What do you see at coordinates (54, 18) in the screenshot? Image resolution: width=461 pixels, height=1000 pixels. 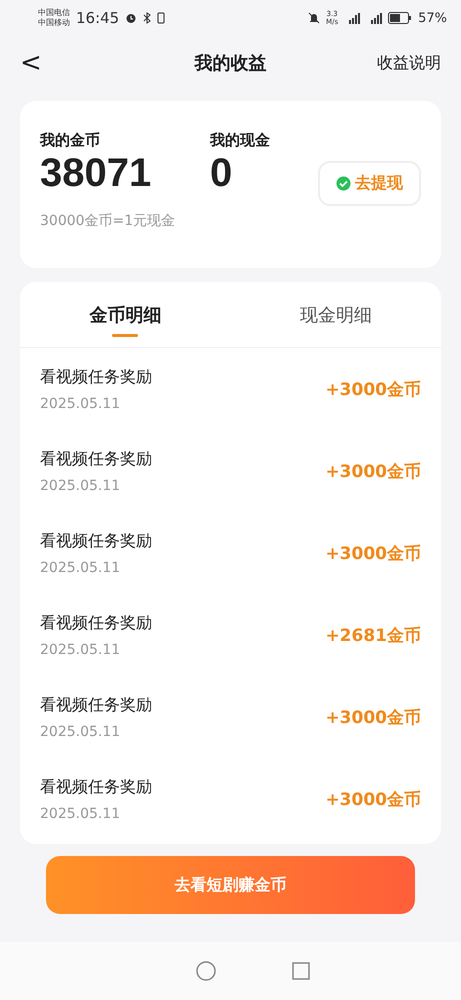 I see `carrier-names: 中国电信 中国移动` at bounding box center [54, 18].